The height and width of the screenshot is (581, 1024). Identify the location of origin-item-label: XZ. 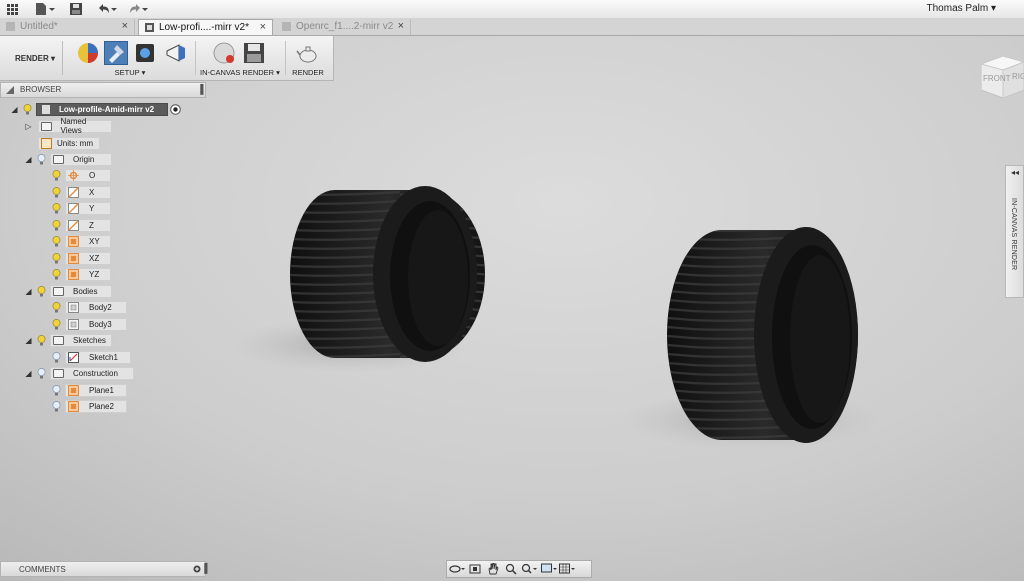
(94, 258).